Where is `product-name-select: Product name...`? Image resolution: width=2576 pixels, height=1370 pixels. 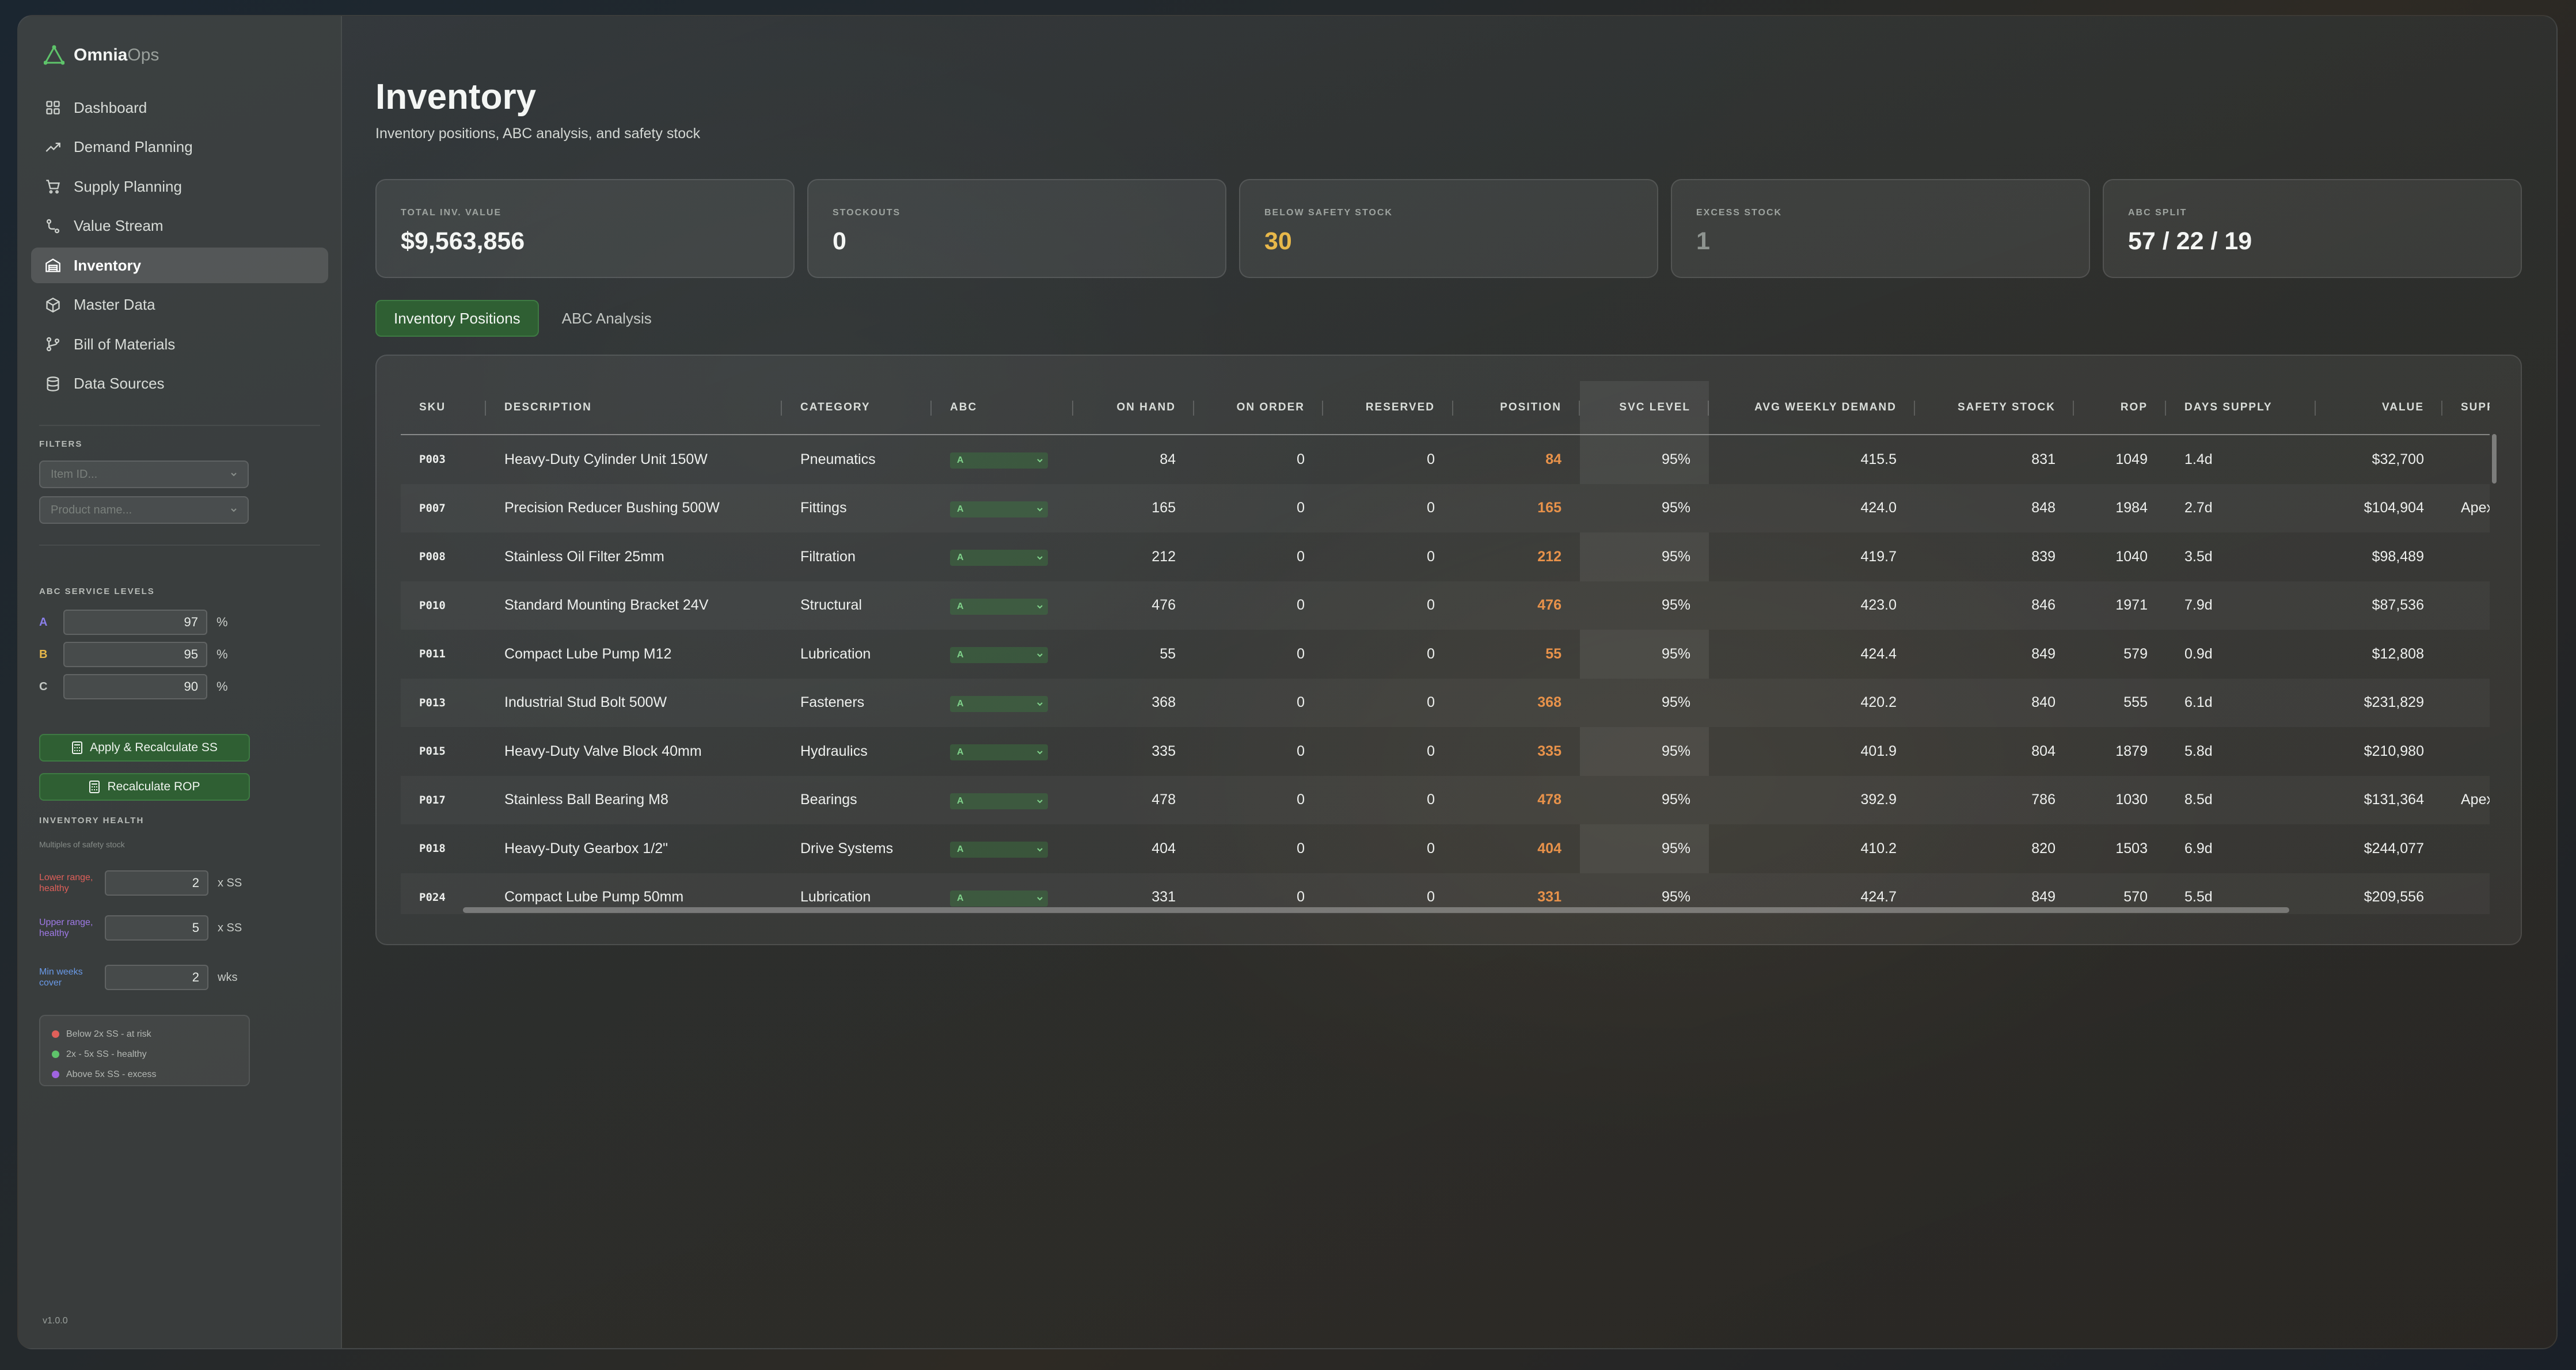 product-name-select: Product name... is located at coordinates (144, 510).